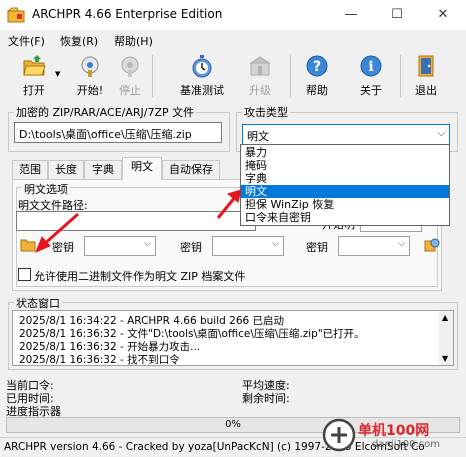 This screenshot has width=466, height=457. Describe the element at coordinates (394, 431) in the screenshot. I see `watermark-site: 单机100网` at that location.